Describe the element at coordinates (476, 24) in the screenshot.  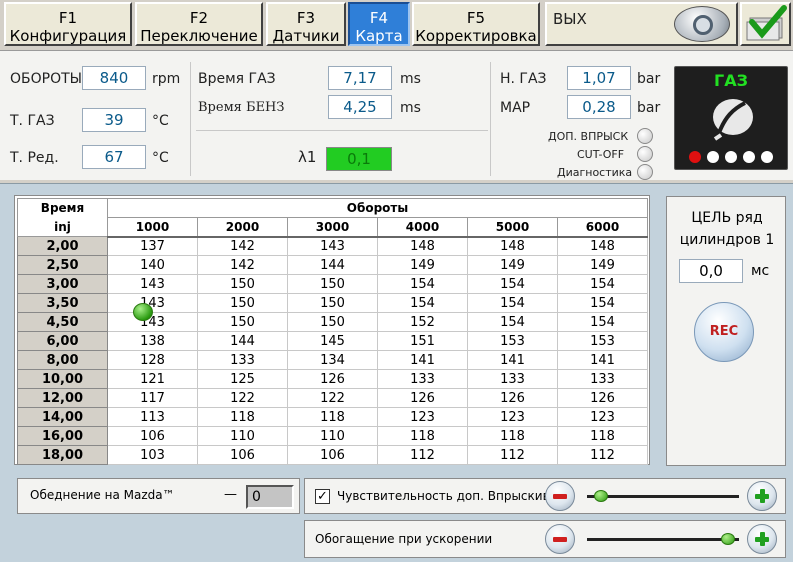
I see `tab-correction: F5 Корректировка` at that location.